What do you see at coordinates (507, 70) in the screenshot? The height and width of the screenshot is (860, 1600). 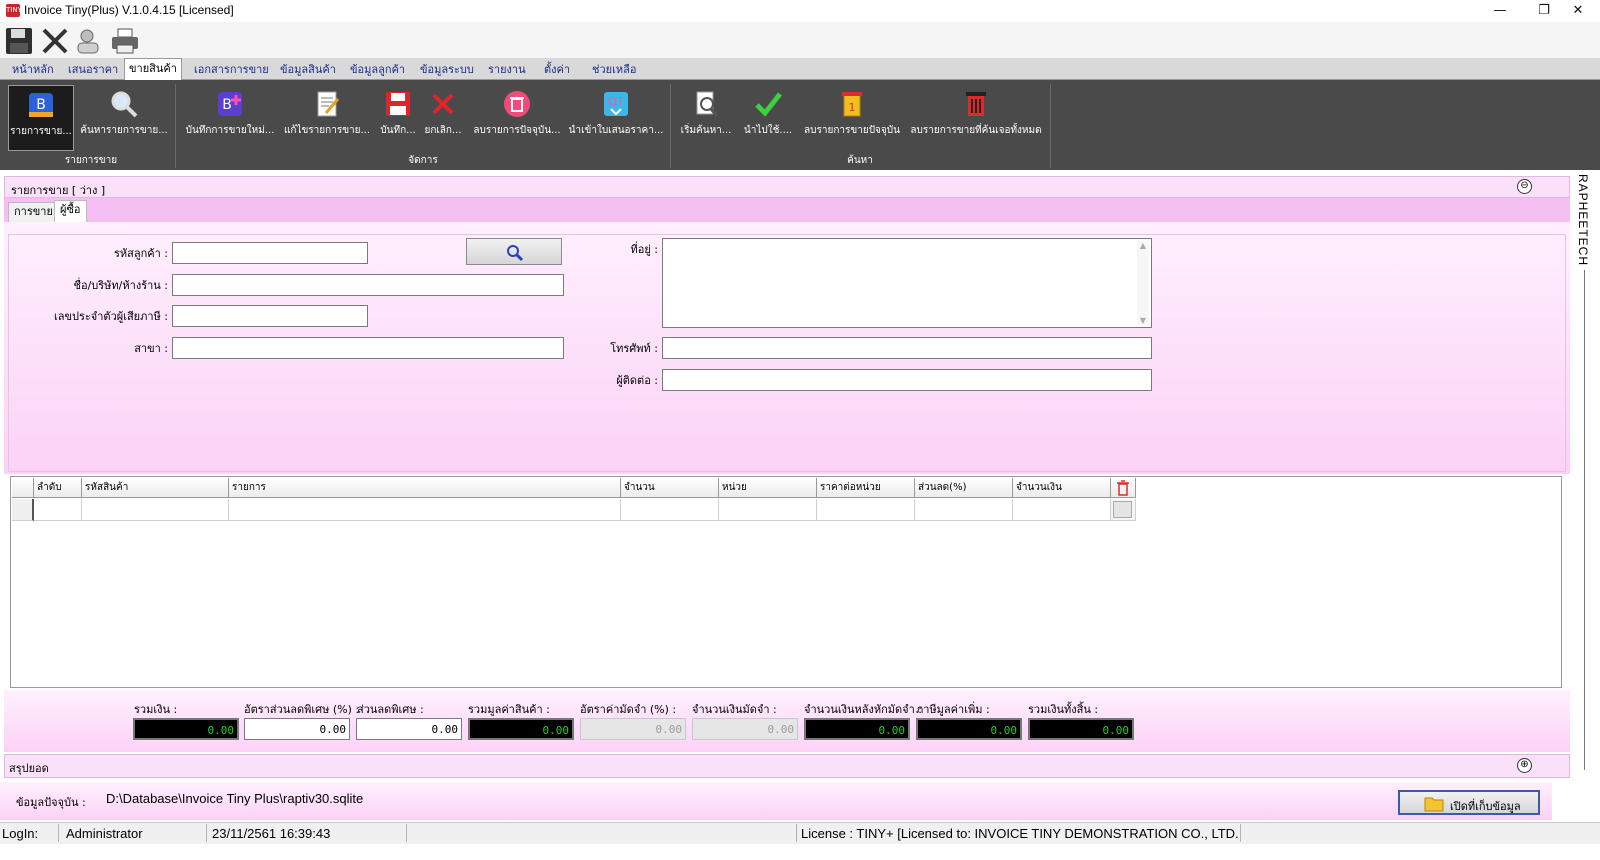 I see `menu-tab-reports: รายงาน` at bounding box center [507, 70].